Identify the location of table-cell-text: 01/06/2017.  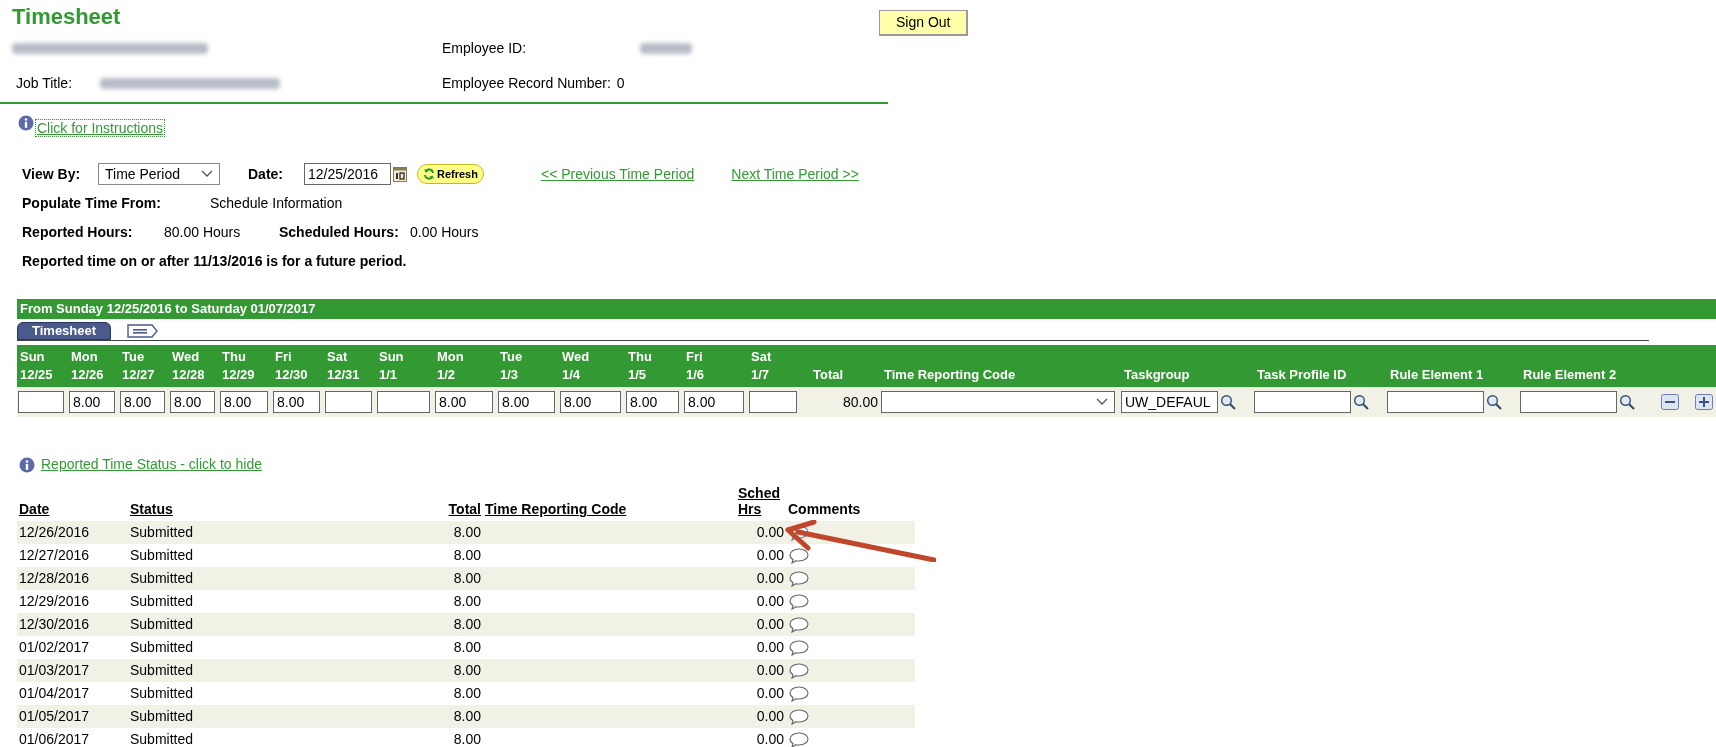
(54, 738).